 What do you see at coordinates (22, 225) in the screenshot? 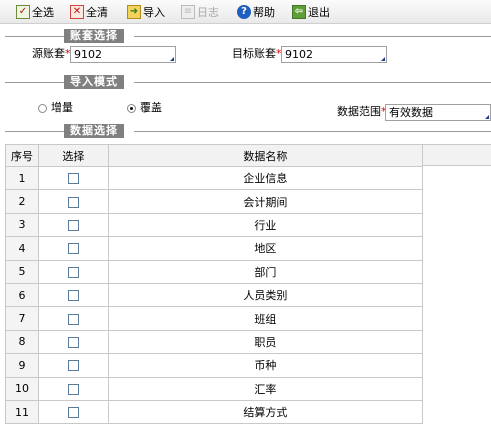
I see `row-number: 3` at bounding box center [22, 225].